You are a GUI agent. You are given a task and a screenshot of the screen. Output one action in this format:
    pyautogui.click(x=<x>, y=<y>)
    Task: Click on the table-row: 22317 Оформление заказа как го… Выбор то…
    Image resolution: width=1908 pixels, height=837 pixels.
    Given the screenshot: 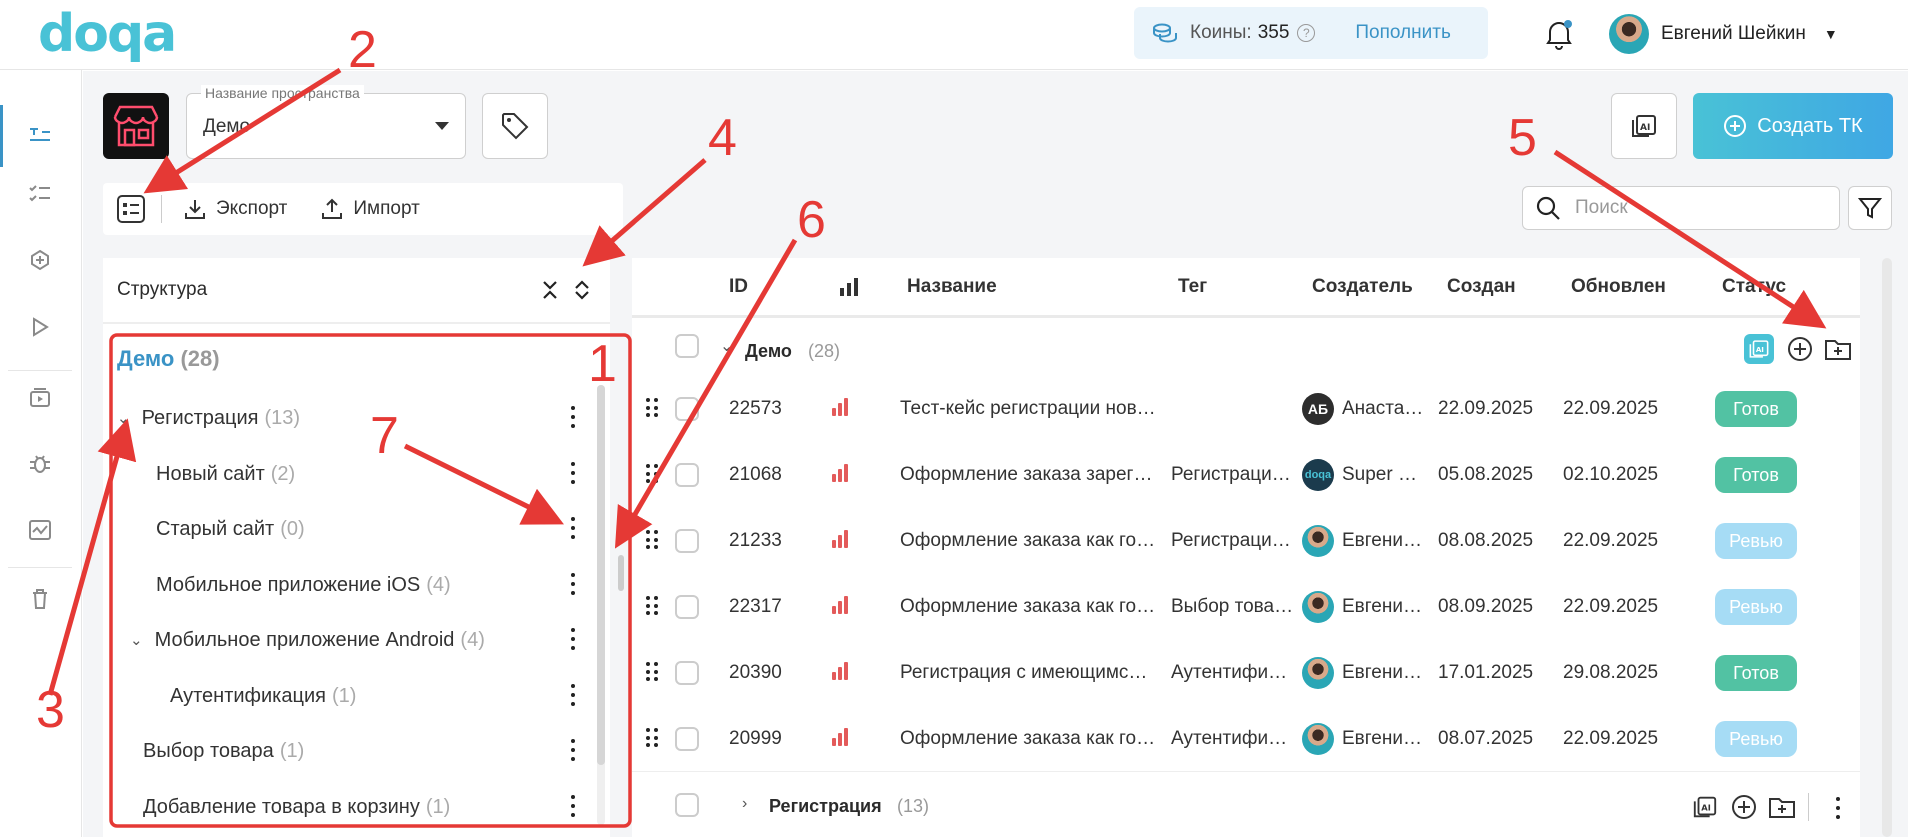 What is the action you would take?
    pyautogui.click(x=1246, y=607)
    